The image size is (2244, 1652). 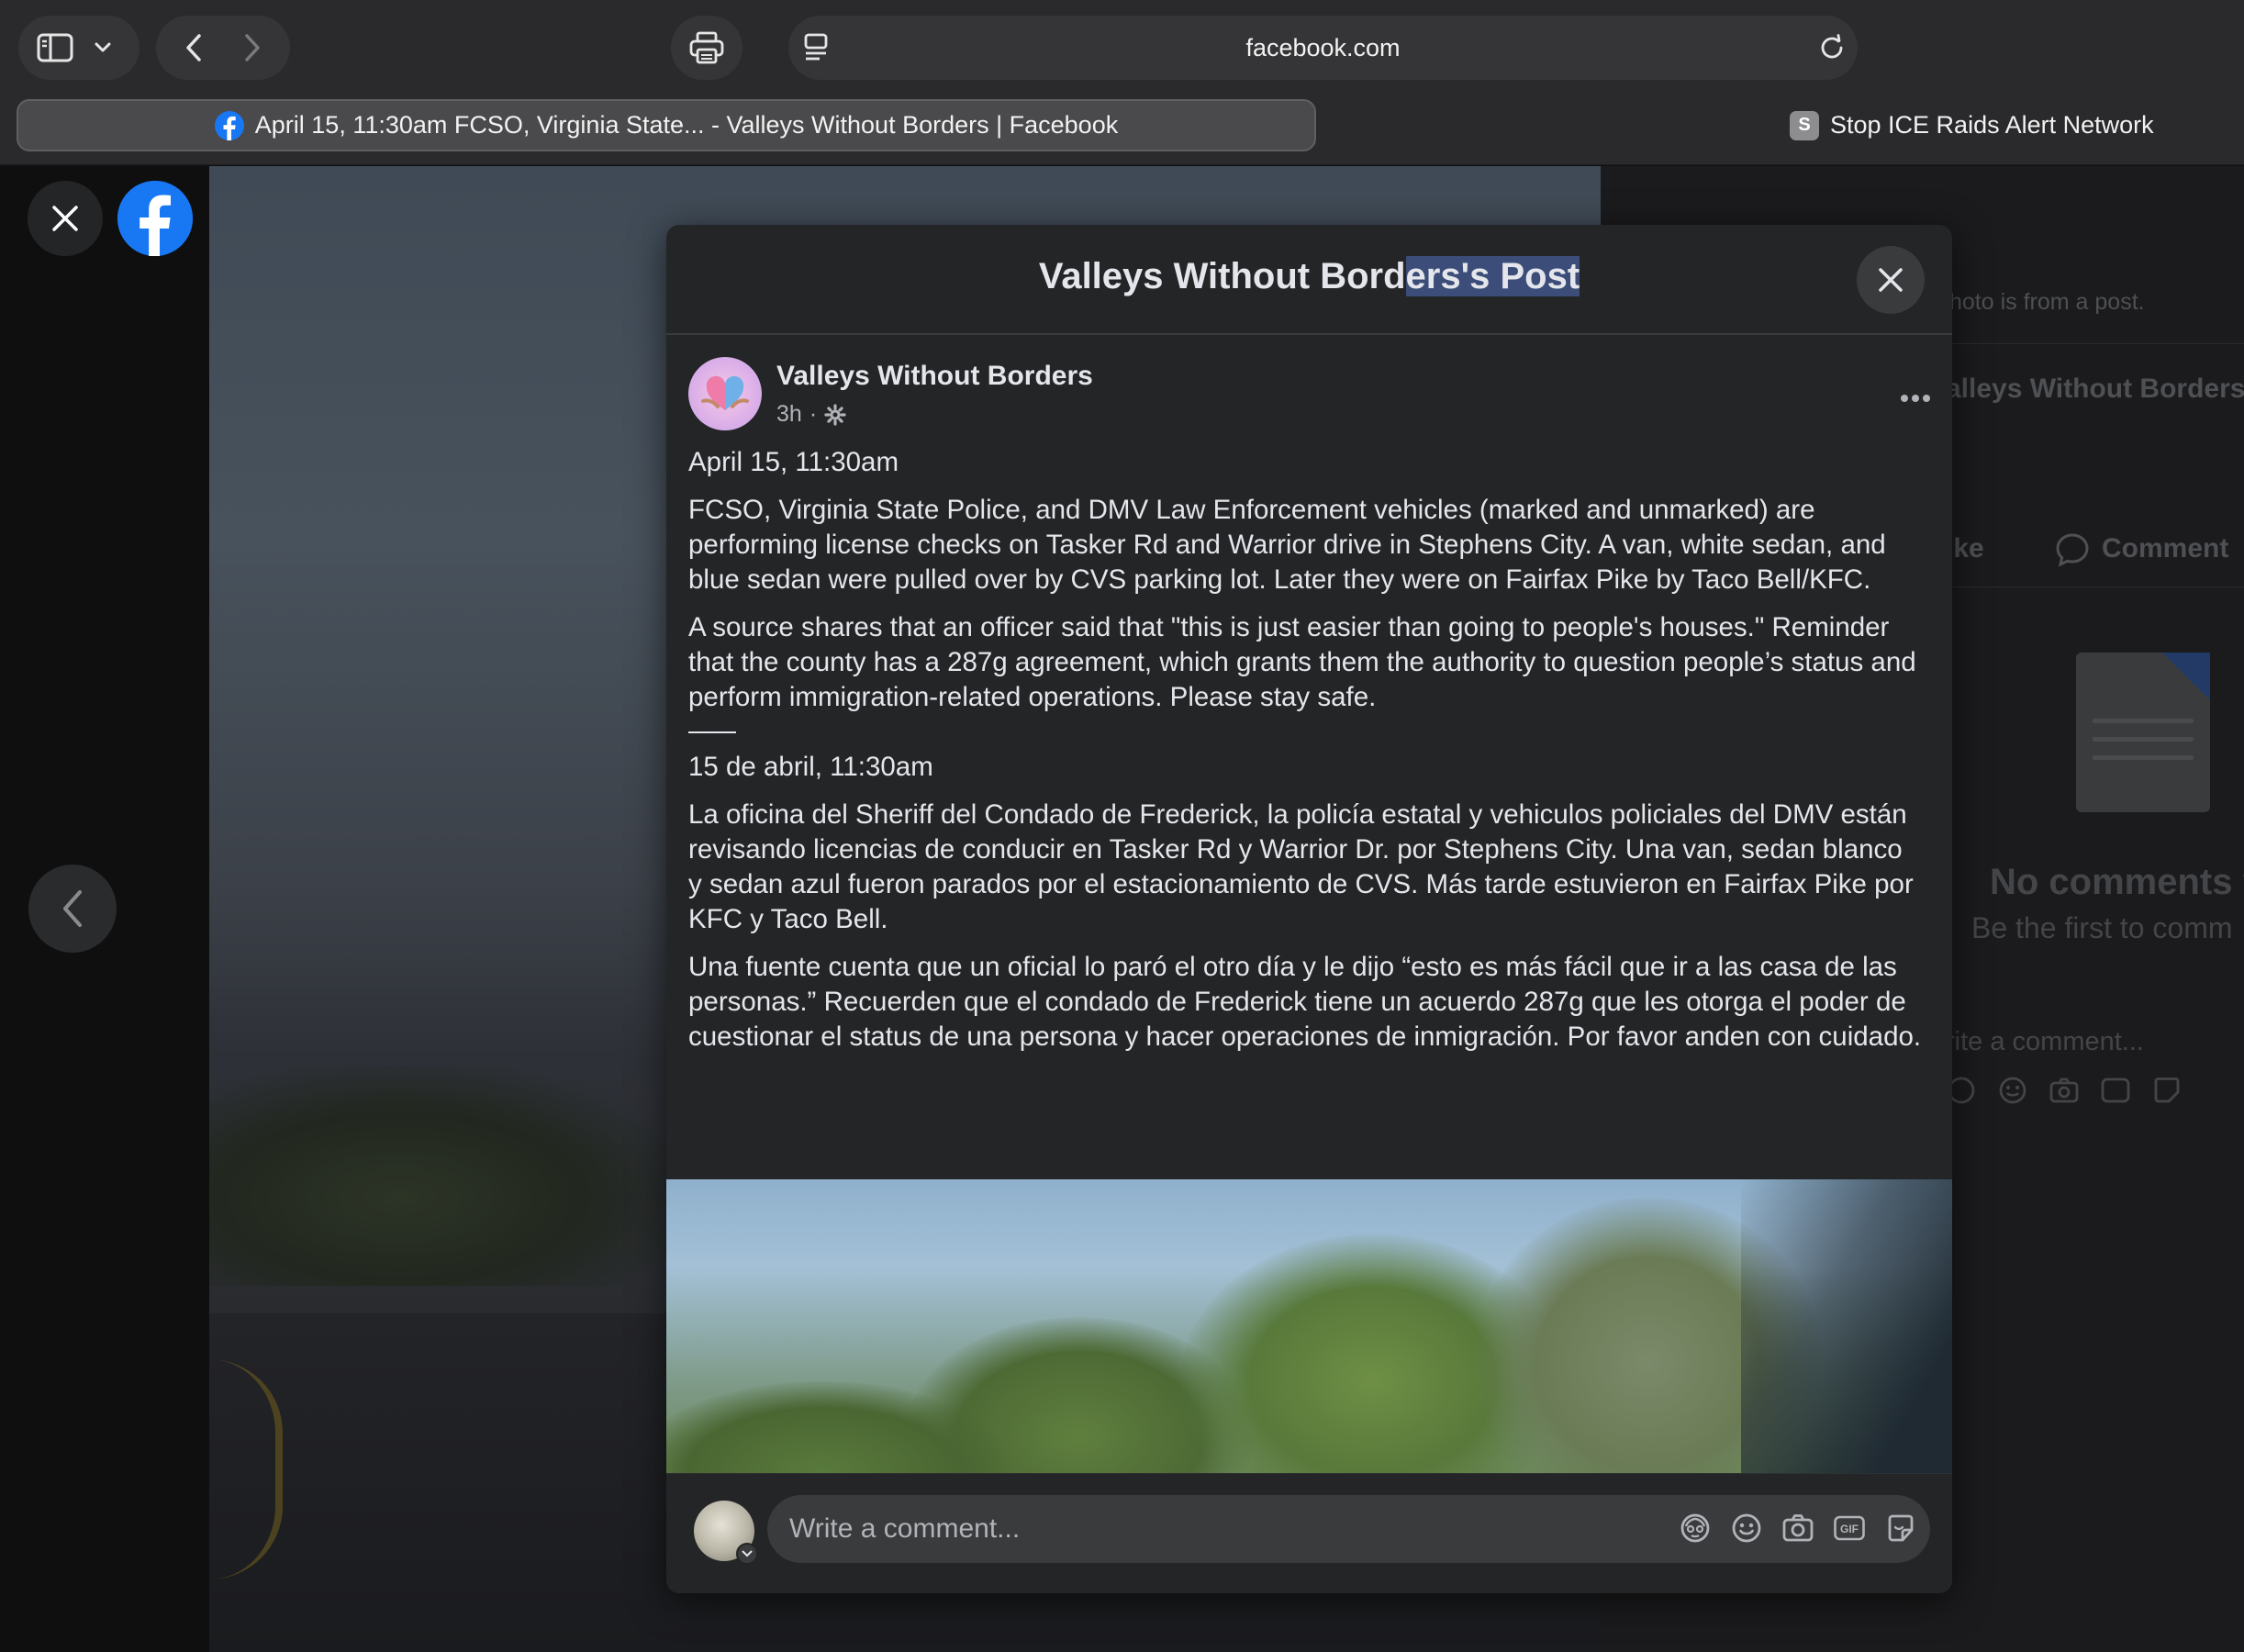 What do you see at coordinates (810, 767) in the screenshot?
I see `post-paragraph: 15 de abril, 11:30am` at bounding box center [810, 767].